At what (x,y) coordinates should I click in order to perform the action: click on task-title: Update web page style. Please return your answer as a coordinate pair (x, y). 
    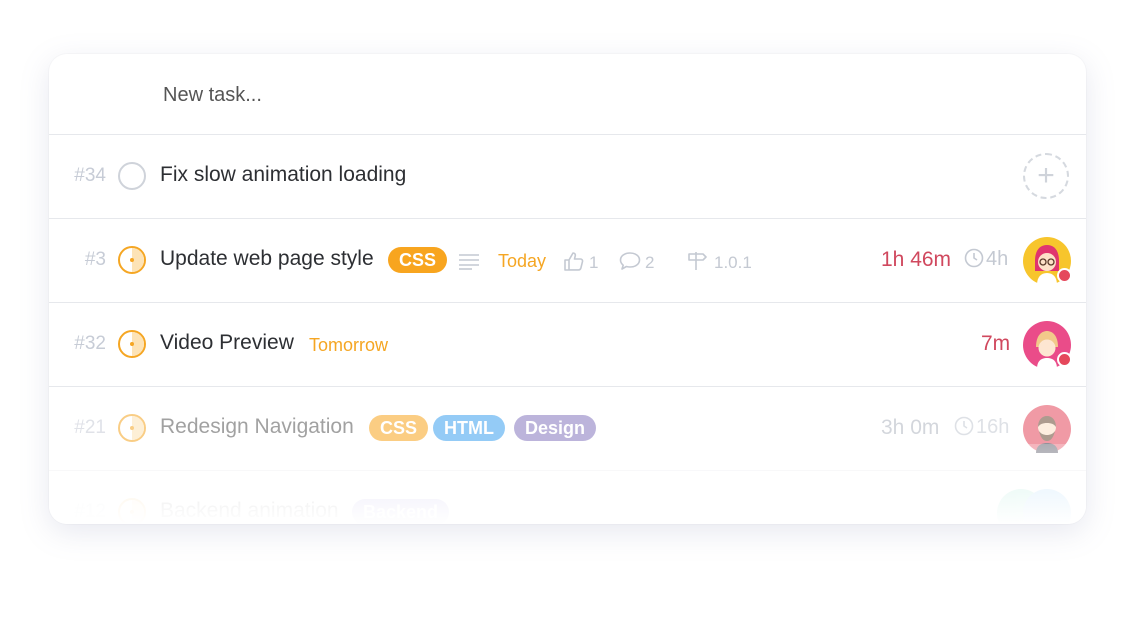
    Looking at the image, I should click on (267, 259).